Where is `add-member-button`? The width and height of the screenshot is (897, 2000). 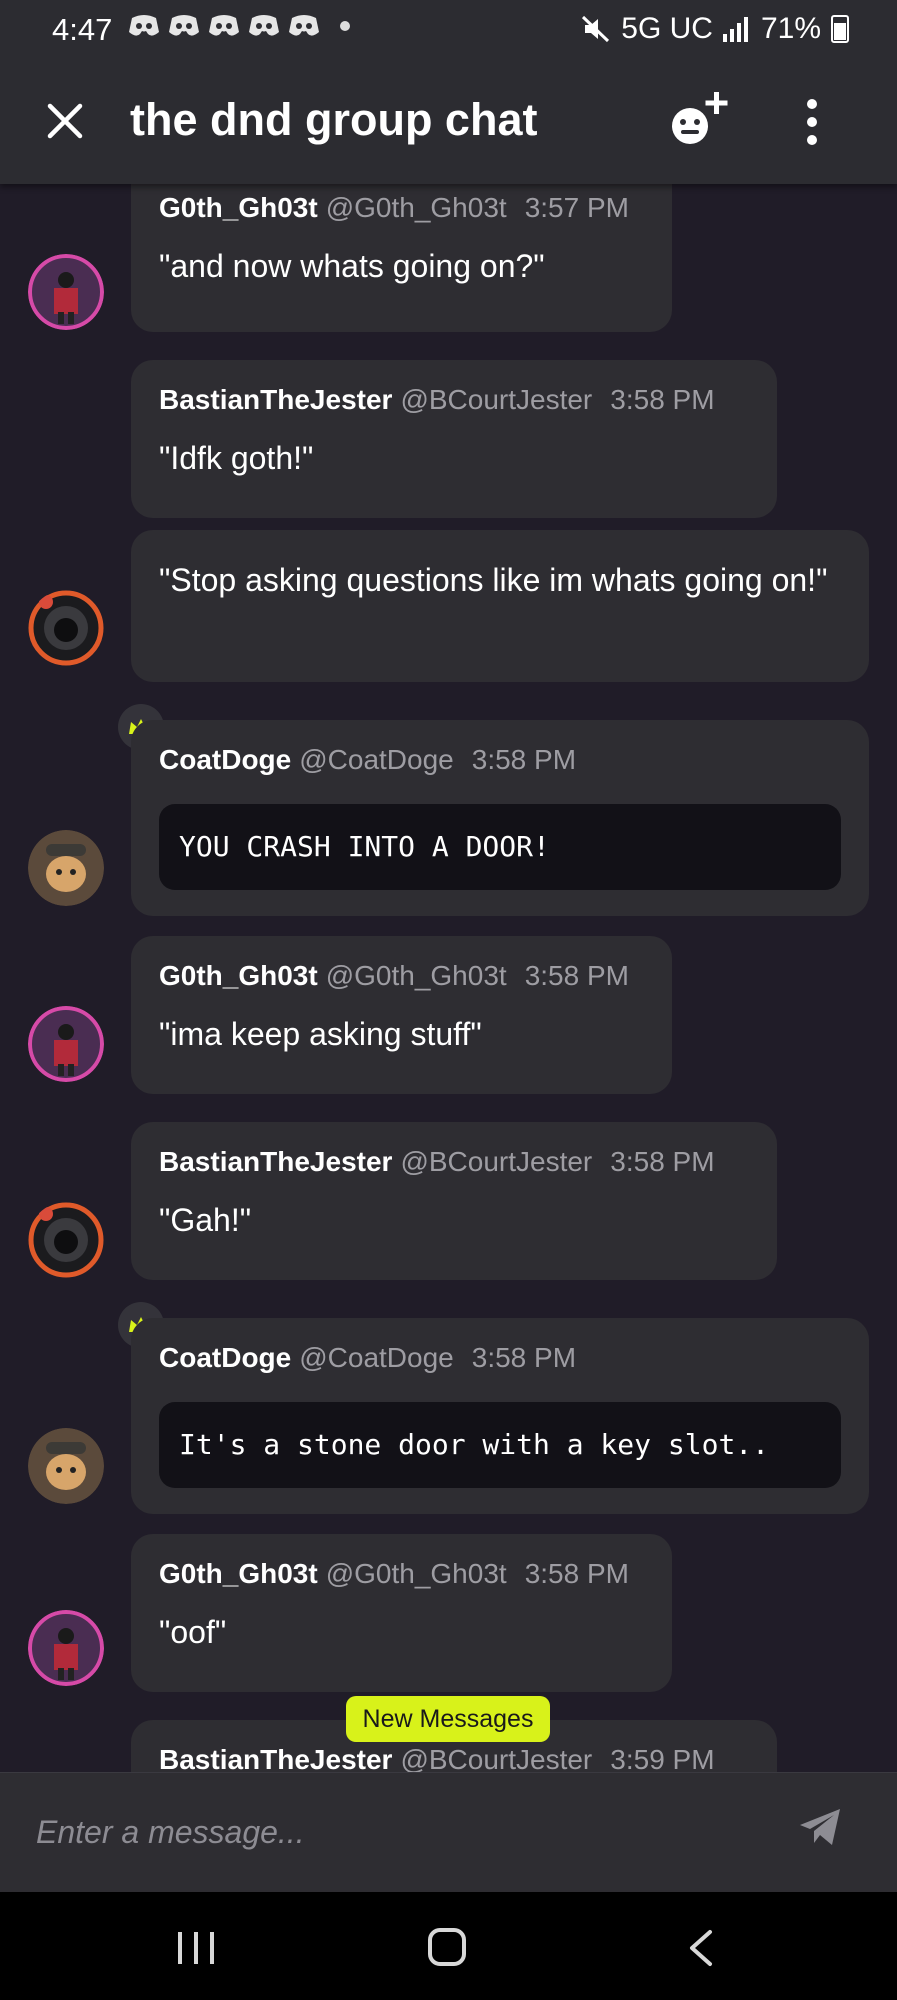
add-member-button is located at coordinates (700, 119).